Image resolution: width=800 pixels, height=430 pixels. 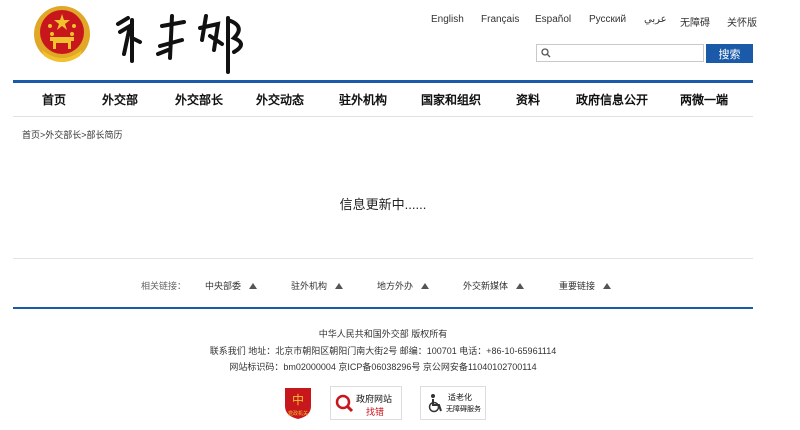 What do you see at coordinates (460, 397) in the screenshot?
I see `accessible-title: 适老化` at bounding box center [460, 397].